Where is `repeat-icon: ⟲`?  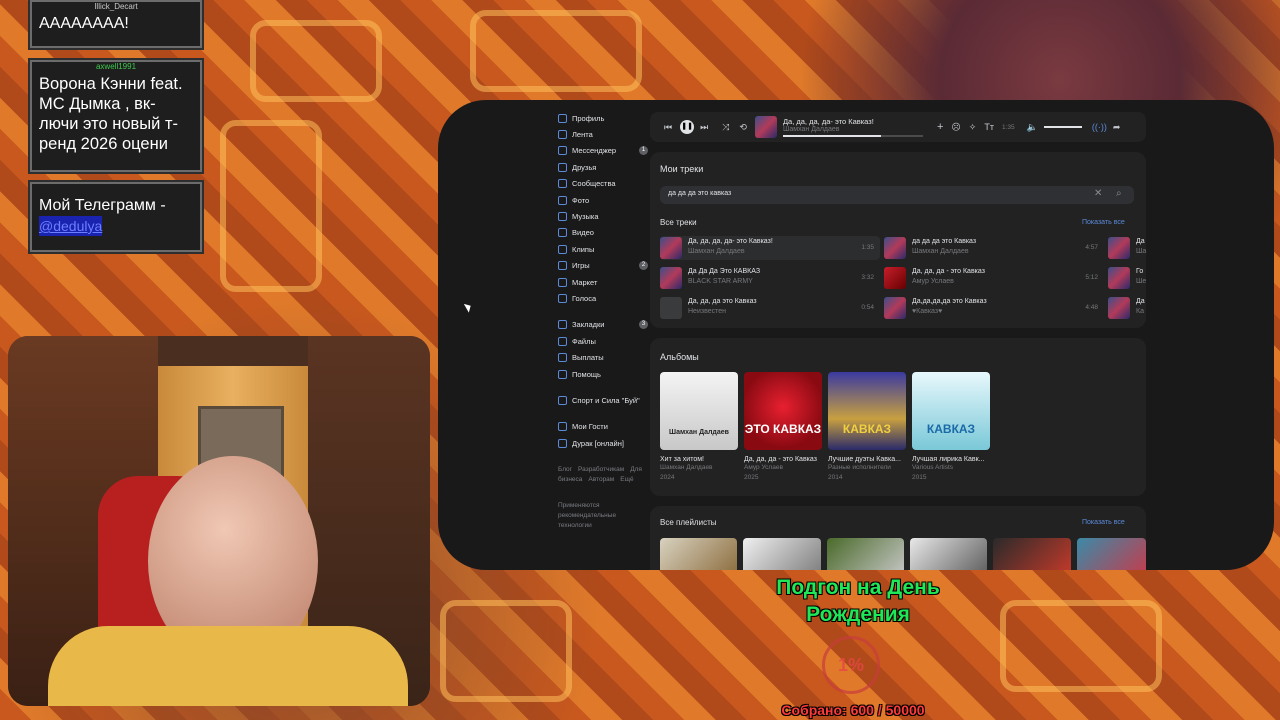
repeat-icon: ⟲ is located at coordinates (743, 127).